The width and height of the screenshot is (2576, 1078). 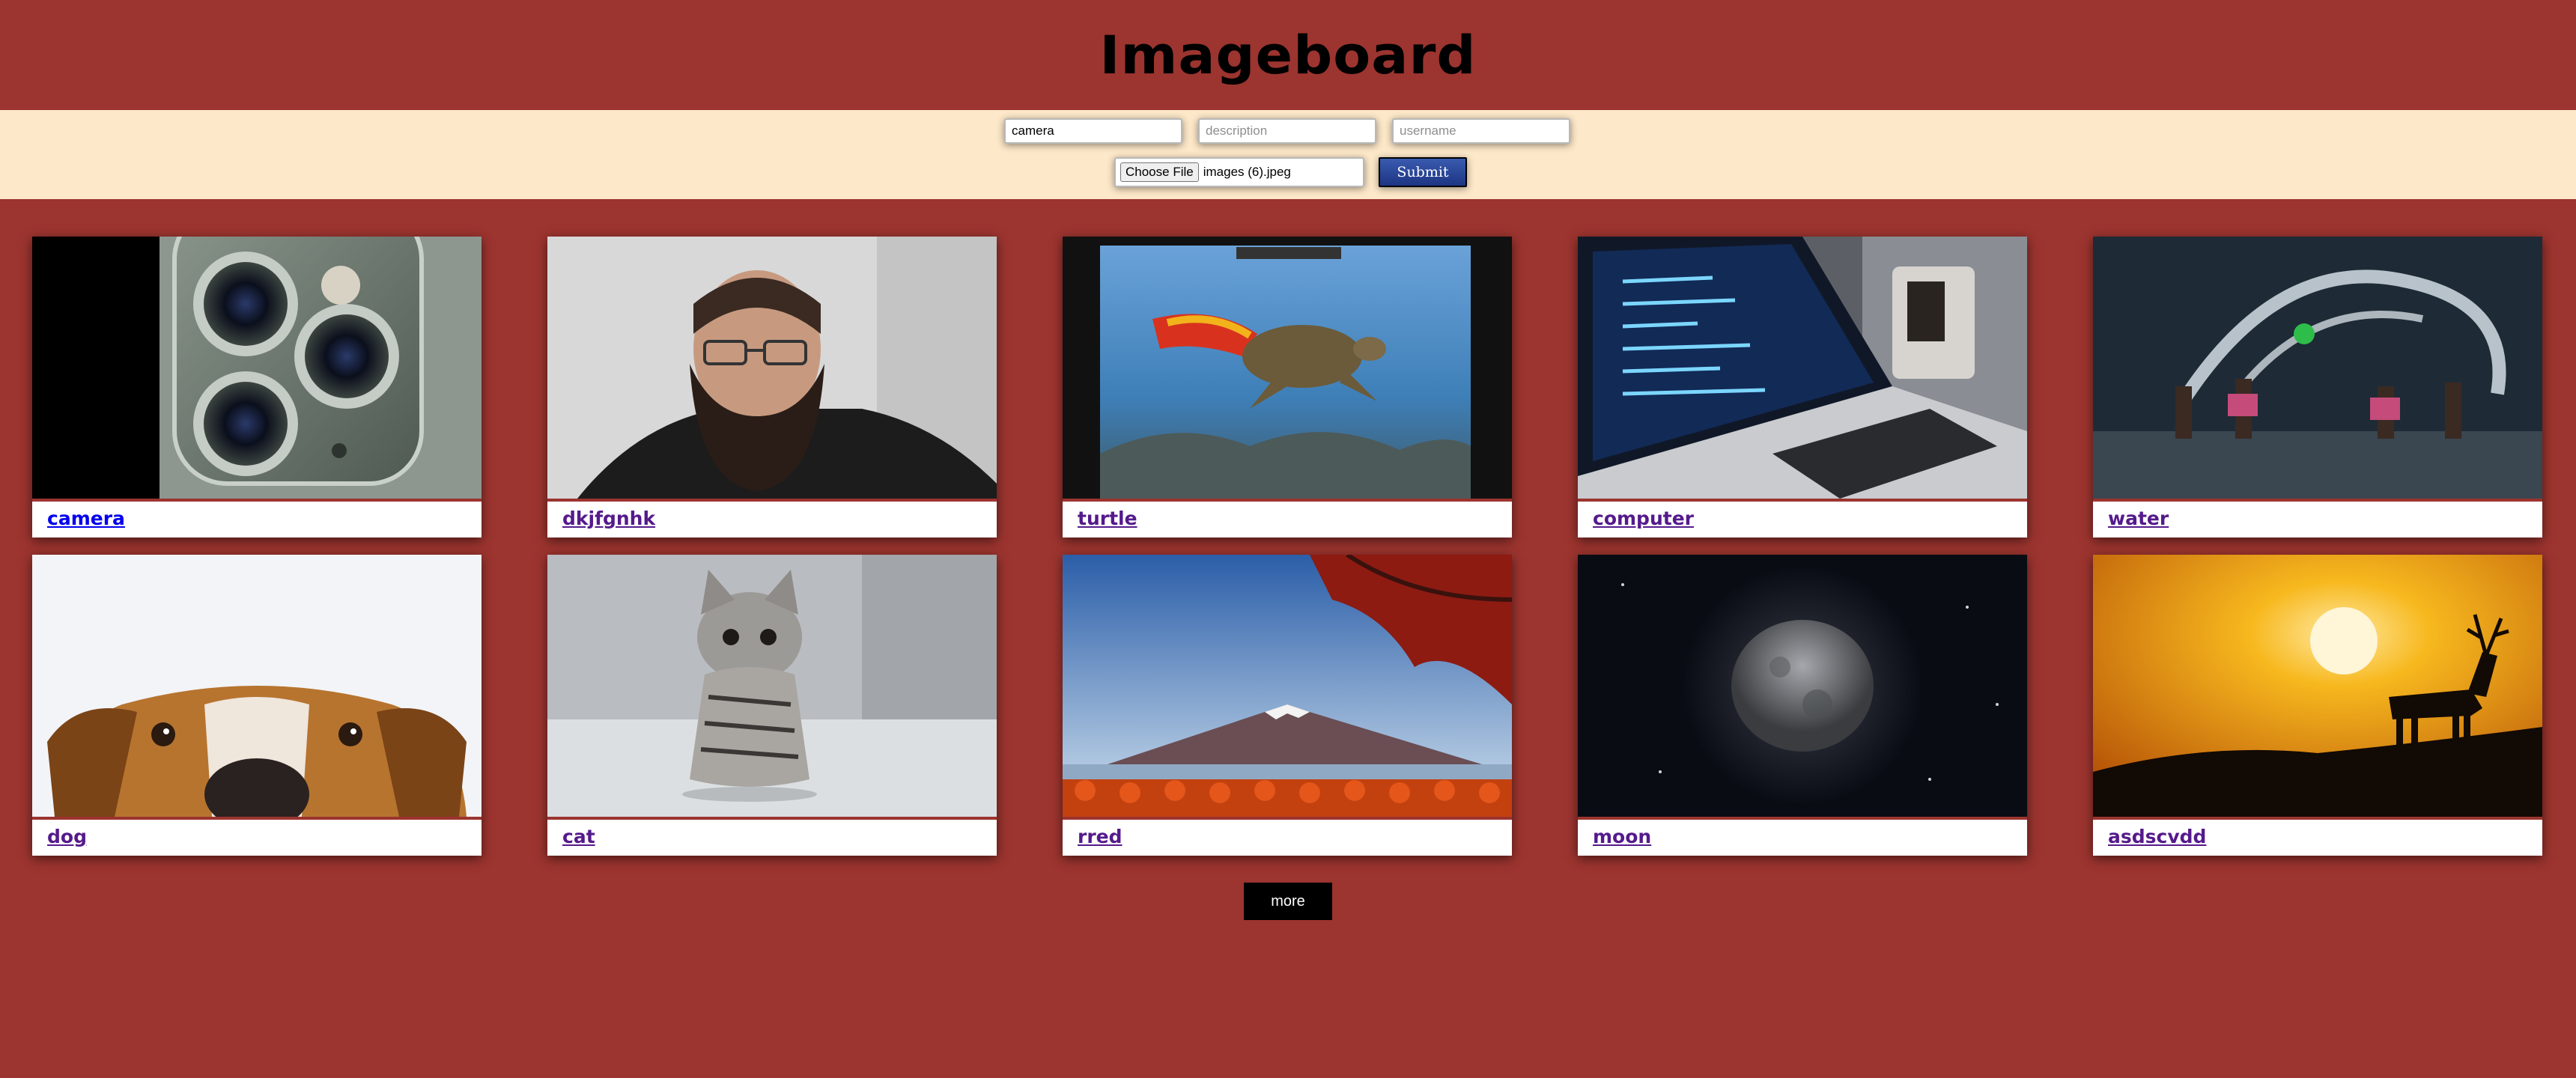 I want to click on image-card: dog, so click(x=257, y=705).